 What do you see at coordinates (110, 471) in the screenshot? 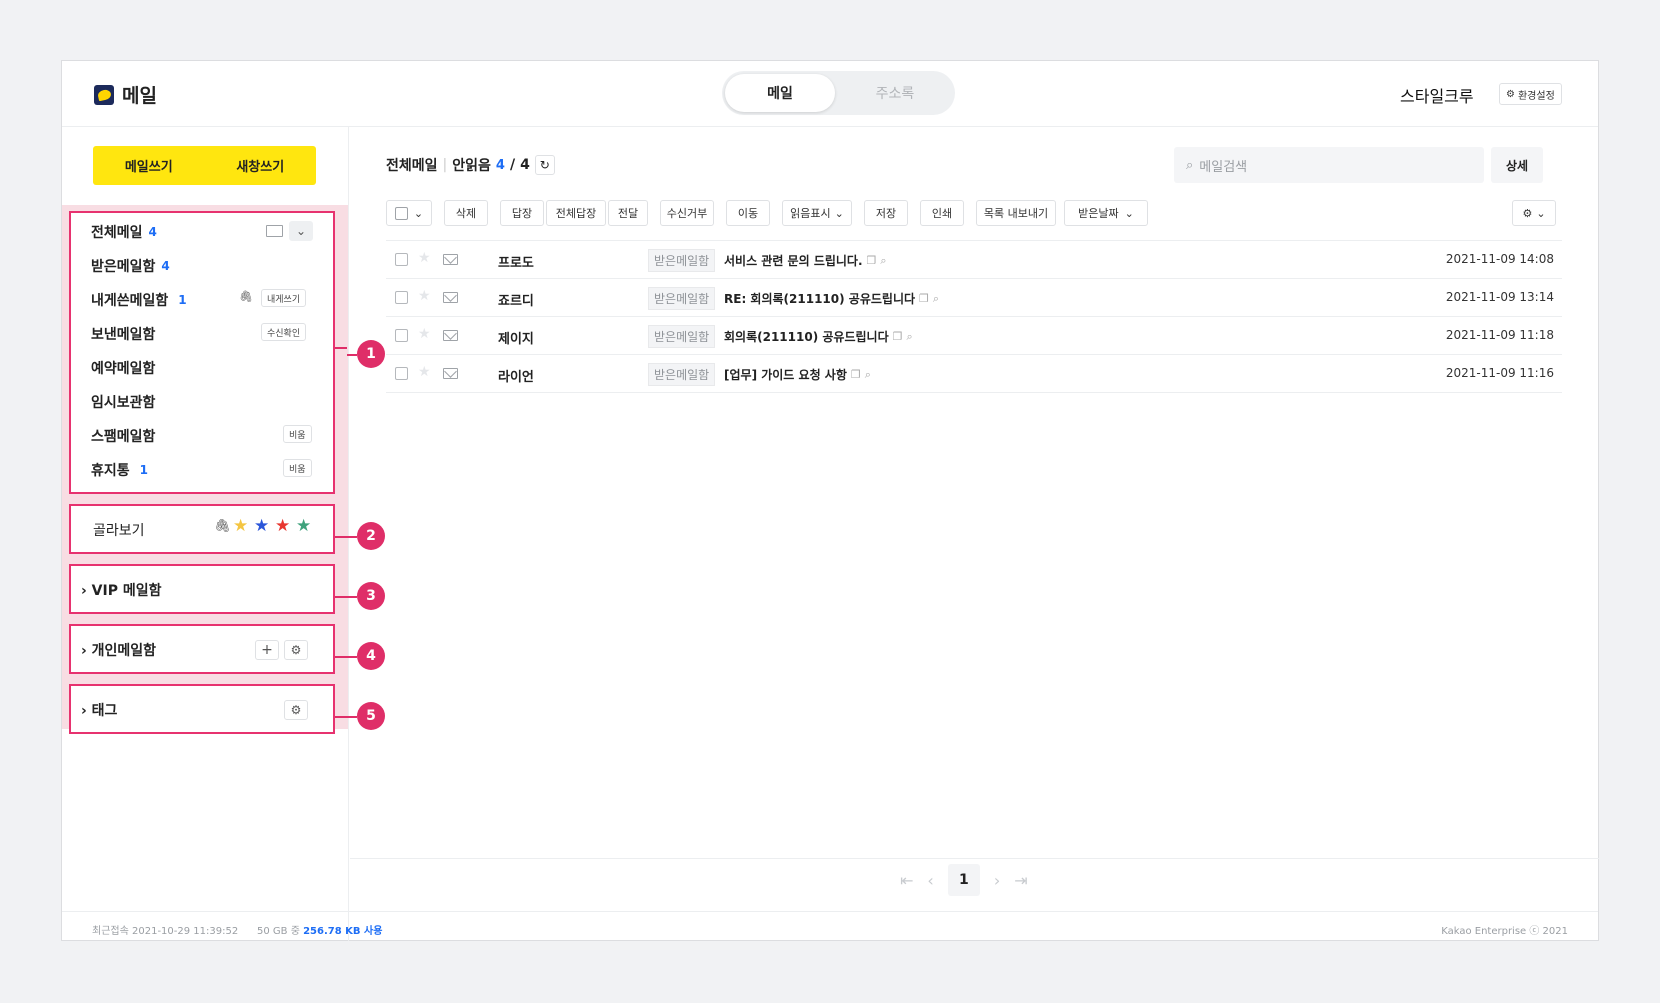
I see `folder-label: 휴지통` at bounding box center [110, 471].